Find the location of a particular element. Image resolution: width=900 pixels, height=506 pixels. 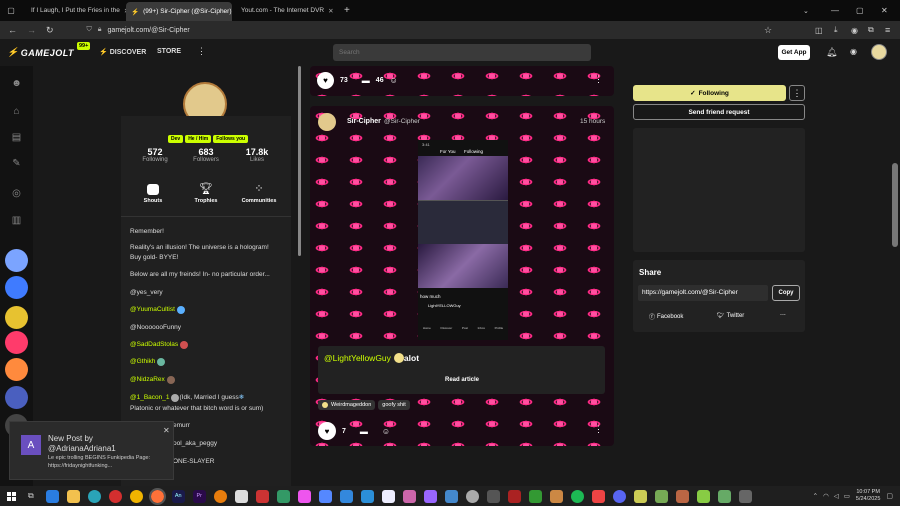

controller-icon: ✎ is located at coordinates (16, 163).